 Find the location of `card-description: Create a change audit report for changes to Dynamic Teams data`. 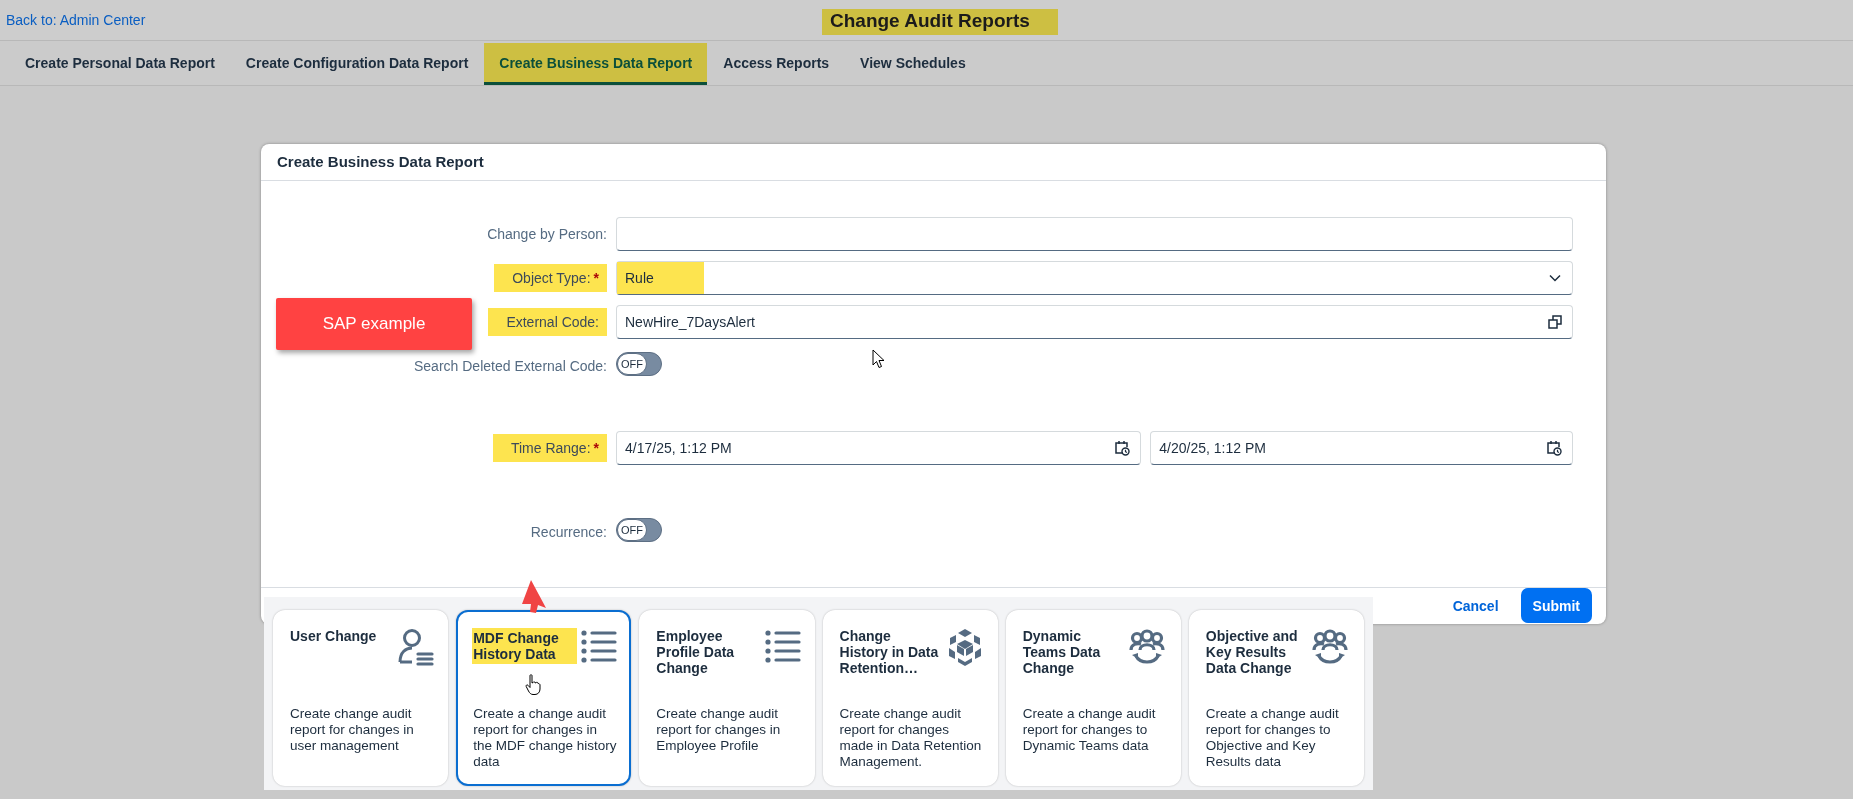

card-description: Create a change audit report for changes to Dynamic Teams data is located at coordinates (1089, 730).